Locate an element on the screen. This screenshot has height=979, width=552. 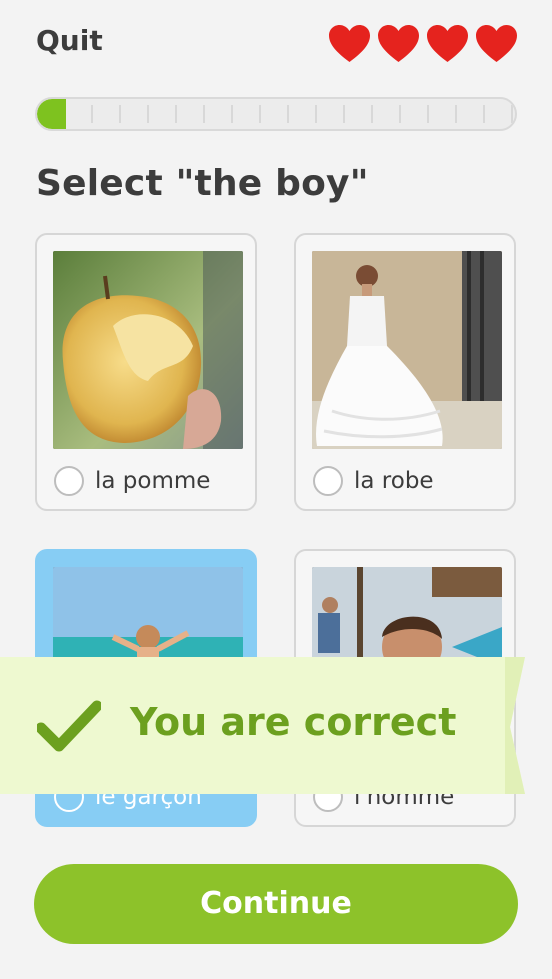
choice-label: la robe is located at coordinates (394, 481).